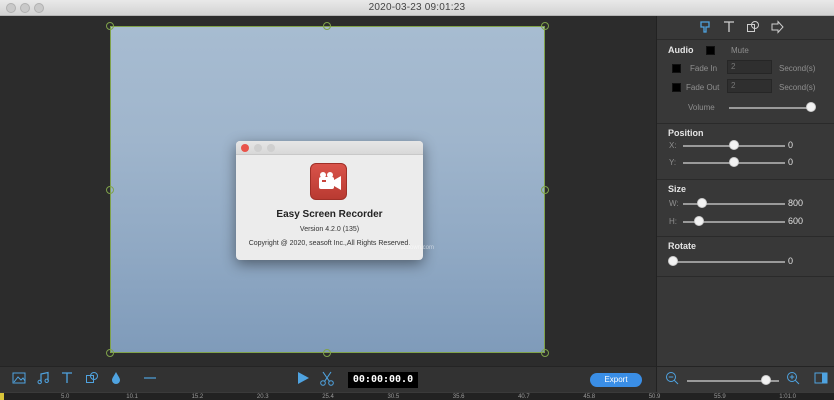 The image size is (834, 400). I want to click on ruler-tick-label: 40.7, so click(524, 397).